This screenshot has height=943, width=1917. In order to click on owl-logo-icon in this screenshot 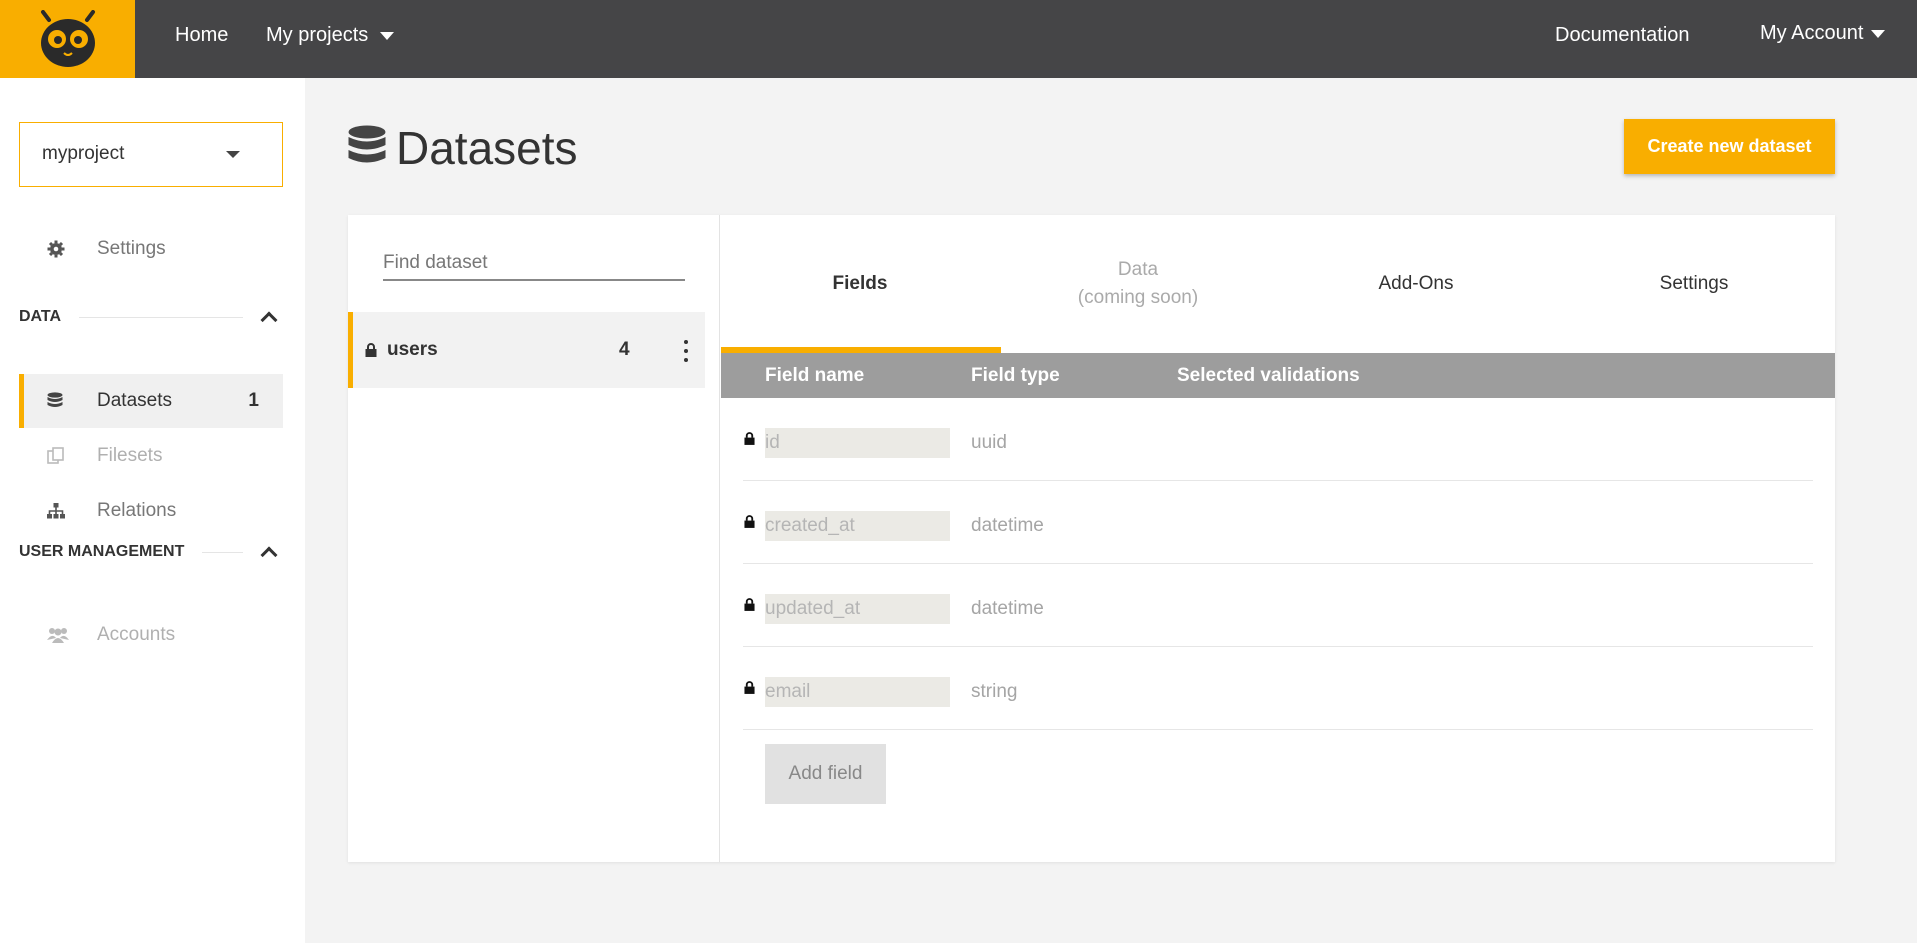, I will do `click(67, 39)`.